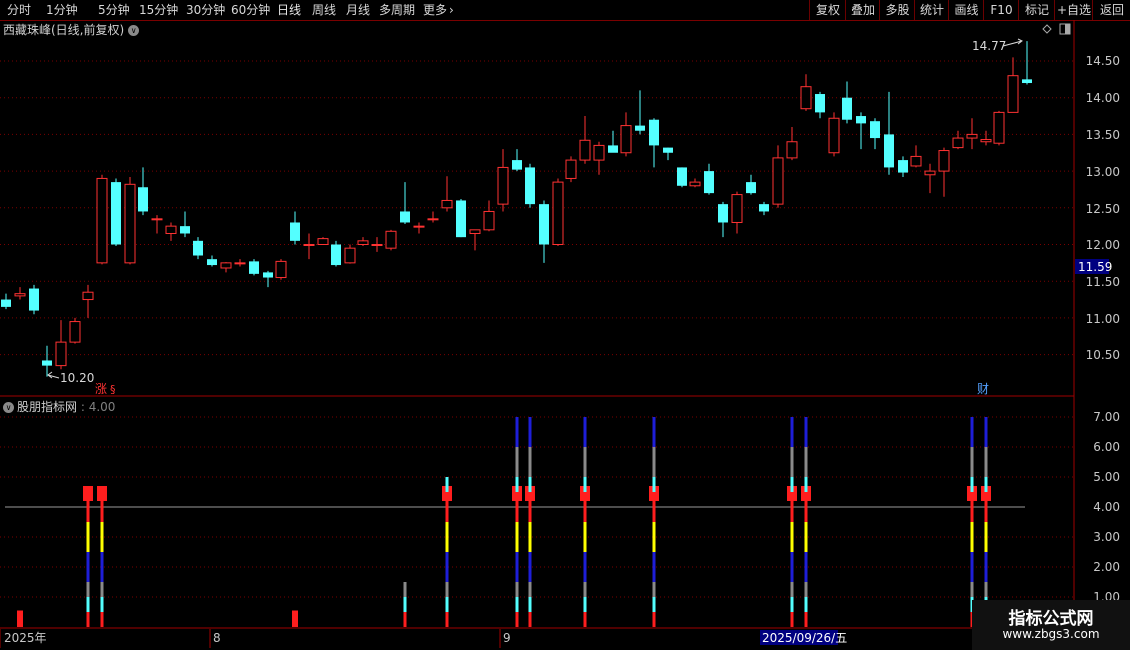 The height and width of the screenshot is (650, 1130). I want to click on high-price-label: 14.77, so click(989, 46).